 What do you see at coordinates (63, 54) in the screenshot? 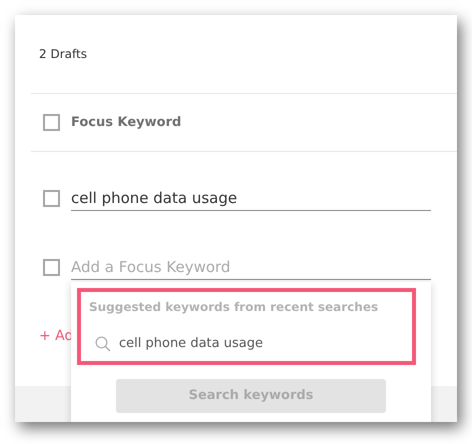
I see `drafts-count: 2 Drafts` at bounding box center [63, 54].